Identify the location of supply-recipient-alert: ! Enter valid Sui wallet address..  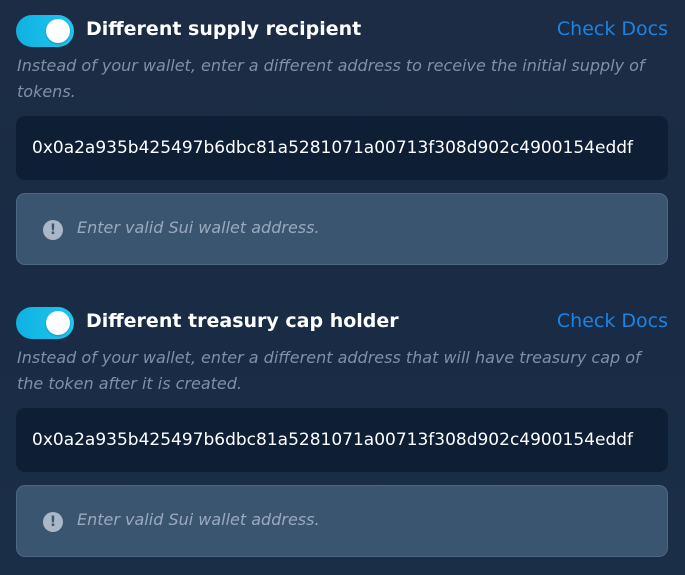
(342, 229).